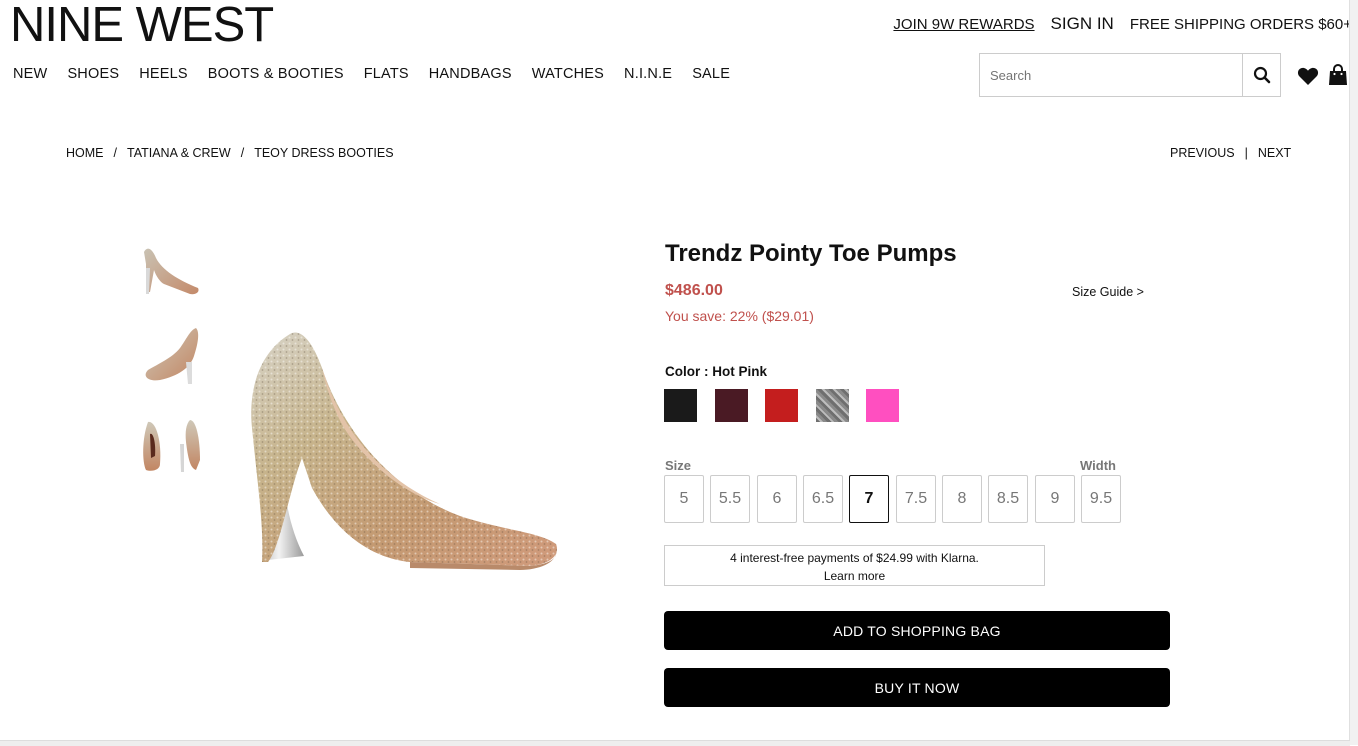 This screenshot has height=746, width=1358. I want to click on signin-link: SIGN IN, so click(1082, 24).